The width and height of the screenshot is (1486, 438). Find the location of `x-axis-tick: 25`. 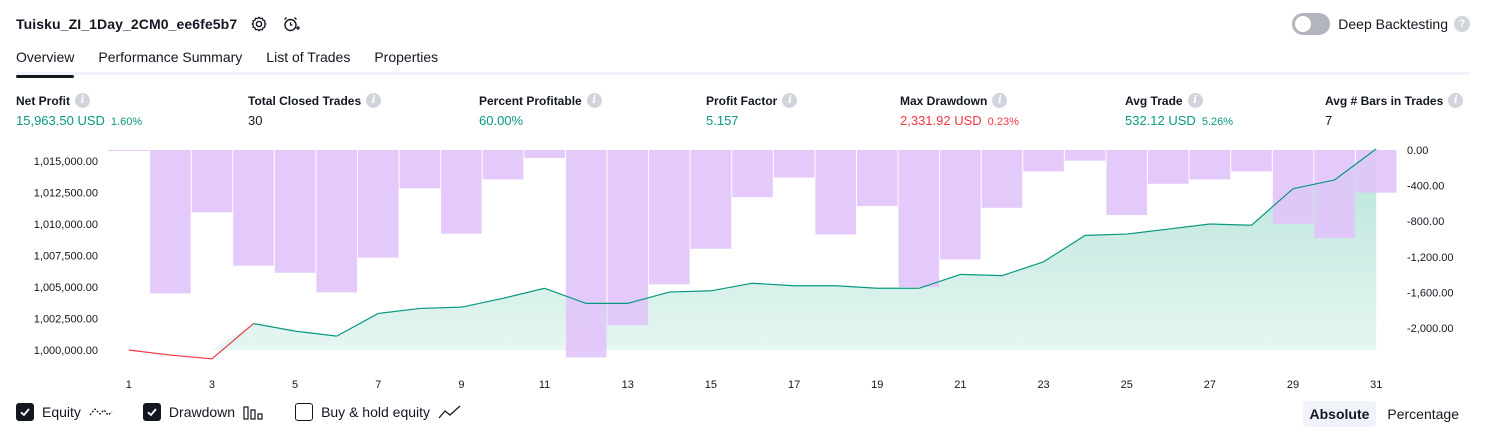

x-axis-tick: 25 is located at coordinates (1127, 385).